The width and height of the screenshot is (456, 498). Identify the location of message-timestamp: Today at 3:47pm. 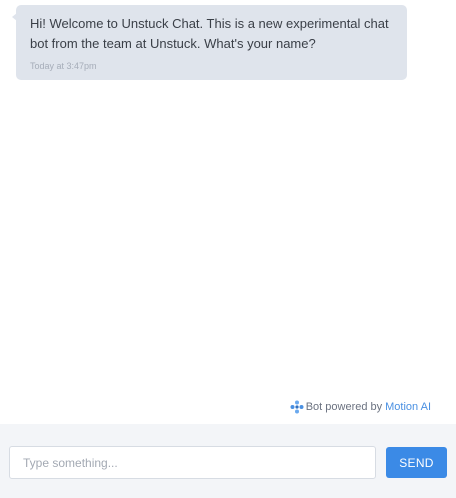
(63, 66).